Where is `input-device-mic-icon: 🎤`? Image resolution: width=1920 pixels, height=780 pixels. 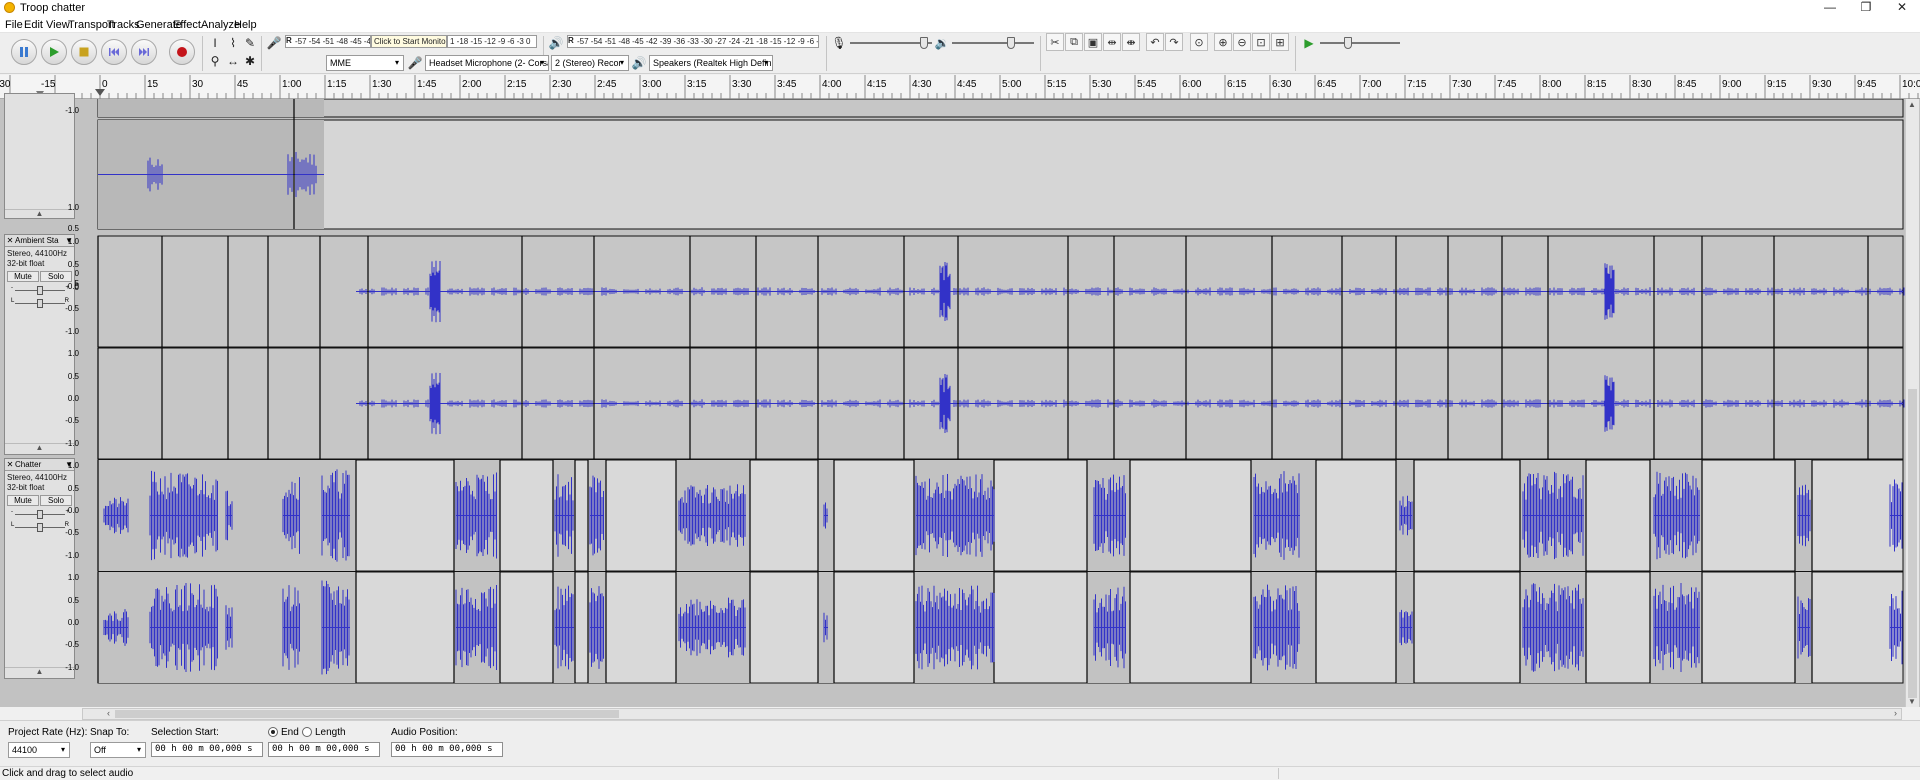 input-device-mic-icon: 🎤 is located at coordinates (415, 63).